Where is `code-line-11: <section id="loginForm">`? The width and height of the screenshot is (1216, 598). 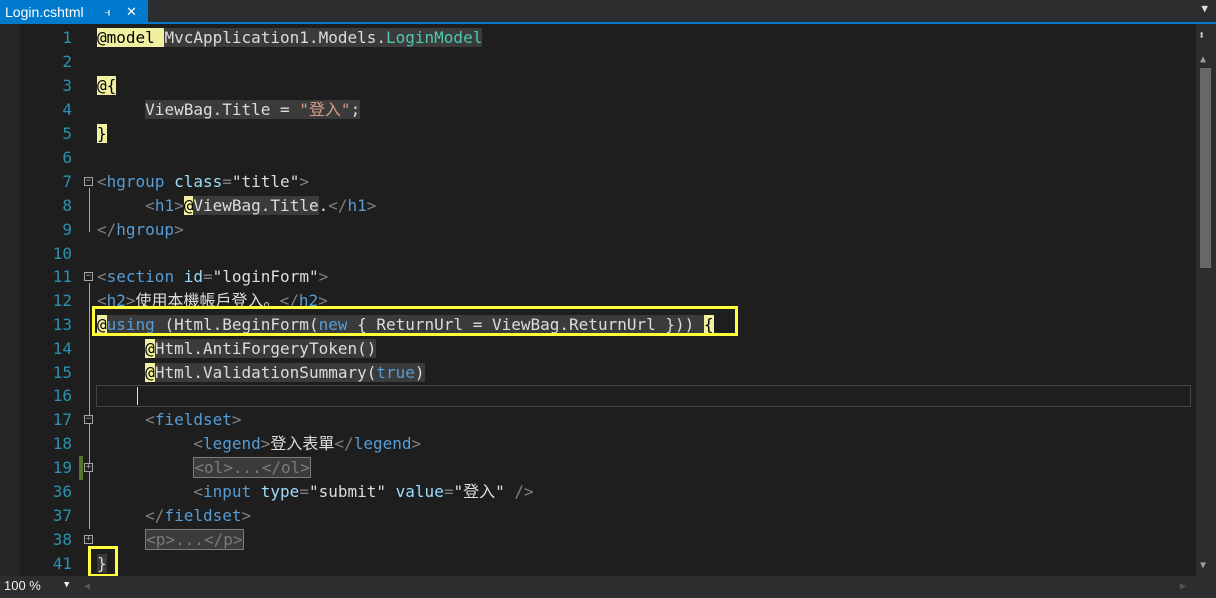 code-line-11: <section id="loginForm"> is located at coordinates (212, 277).